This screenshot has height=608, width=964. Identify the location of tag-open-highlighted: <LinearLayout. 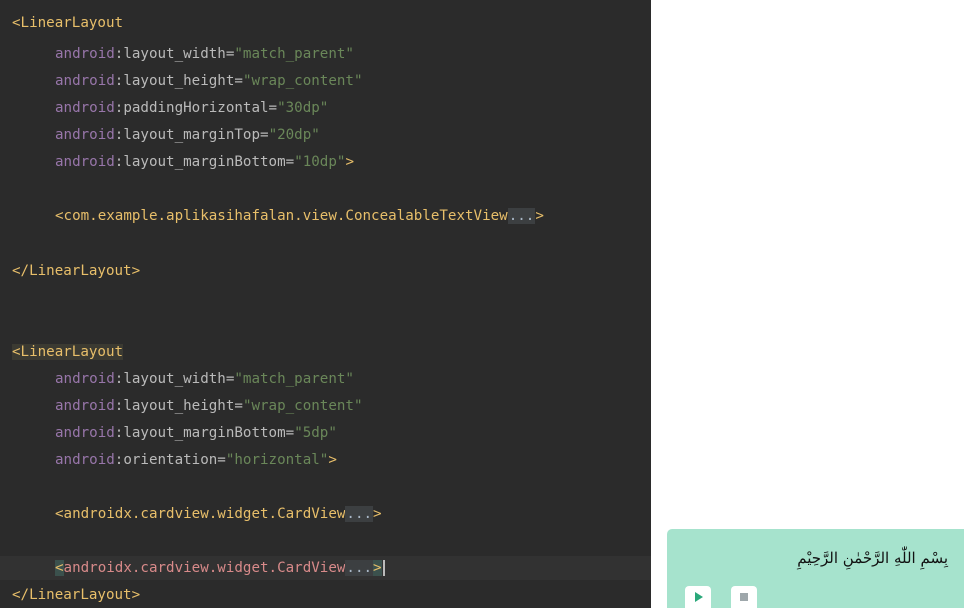
(68, 352).